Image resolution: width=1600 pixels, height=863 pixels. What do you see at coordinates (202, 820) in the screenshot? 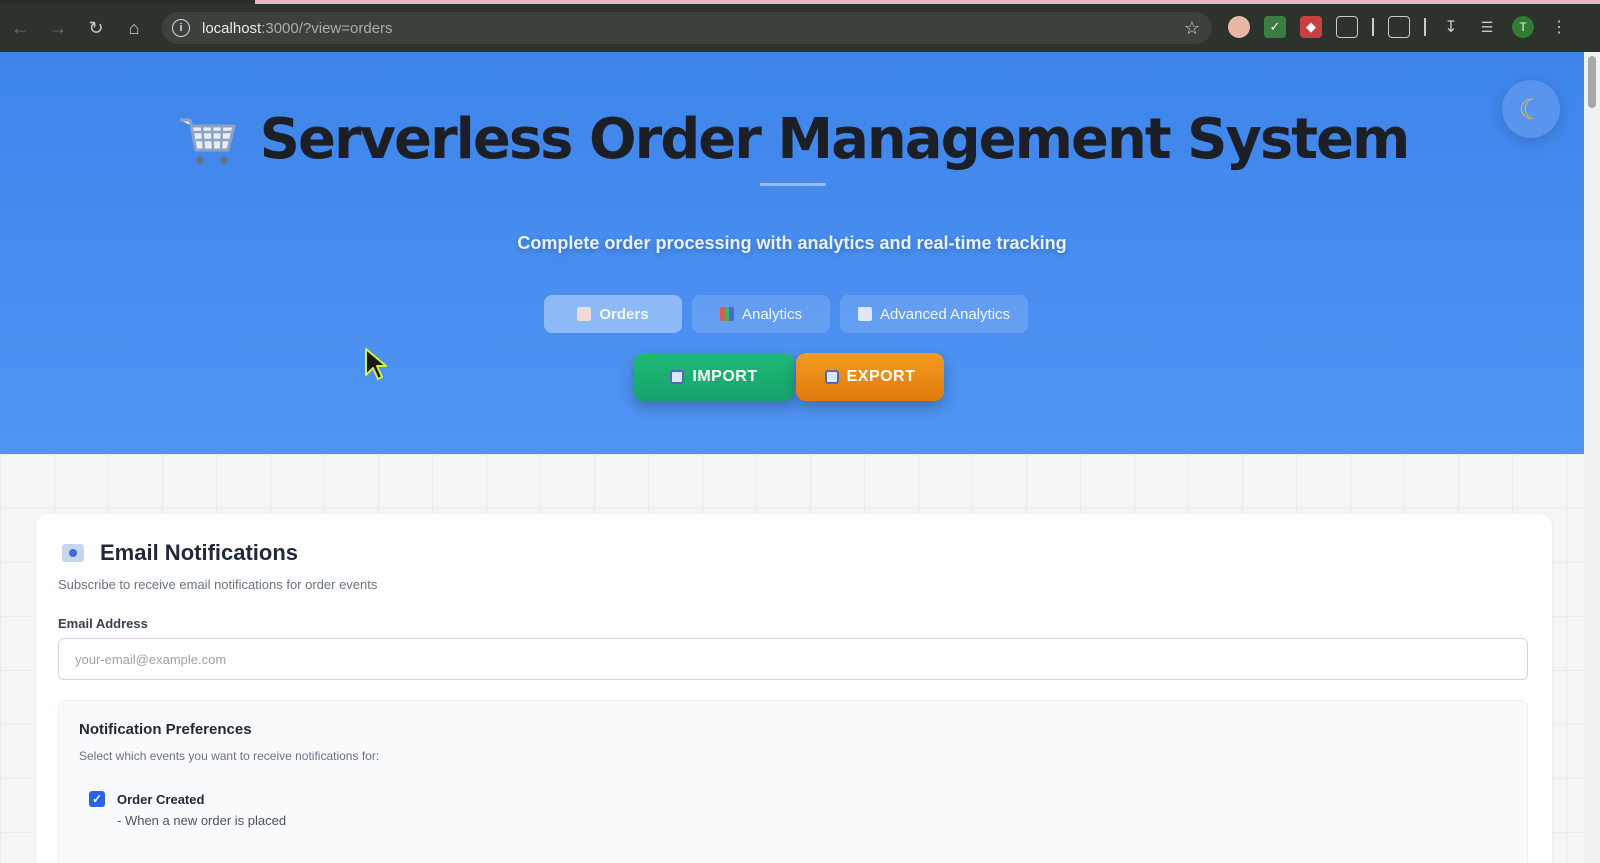
I see `pref-description: - When a new order is placed` at bounding box center [202, 820].